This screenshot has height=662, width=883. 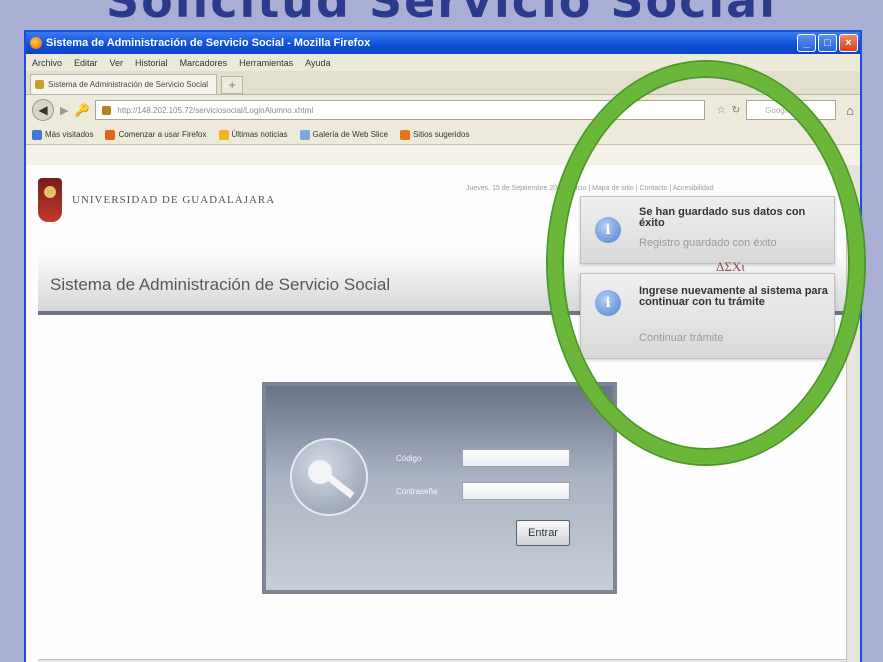 What do you see at coordinates (266, 63) in the screenshot?
I see `menu-herramientas: Herramientas` at bounding box center [266, 63].